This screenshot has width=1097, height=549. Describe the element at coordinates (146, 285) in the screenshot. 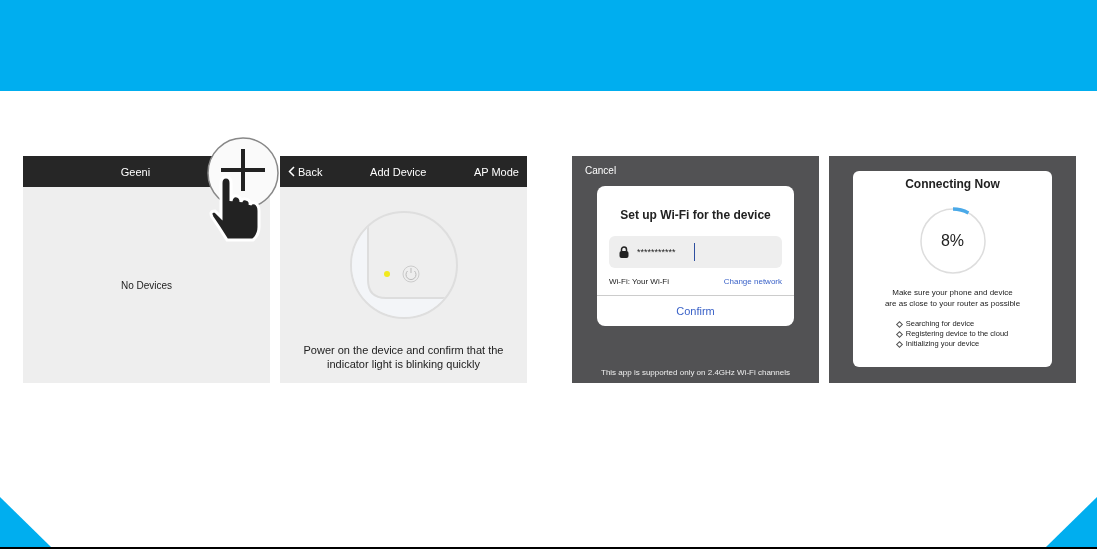

I see `empty-message: No Devices` at that location.